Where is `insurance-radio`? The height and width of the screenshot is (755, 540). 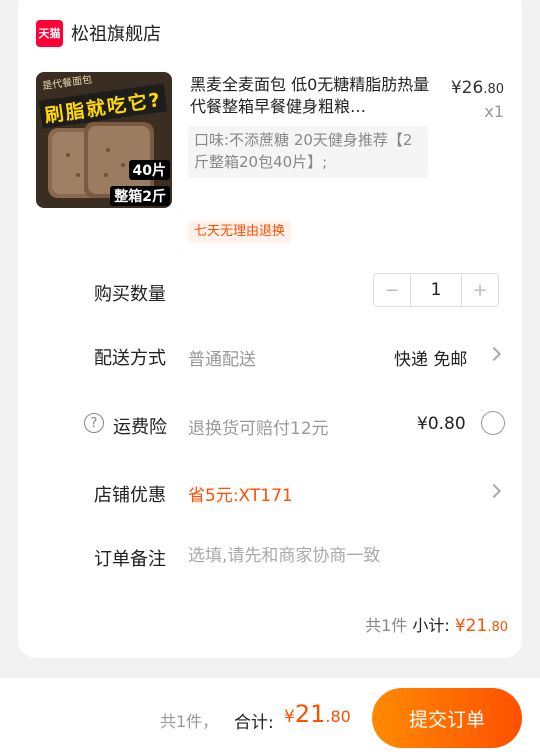 insurance-radio is located at coordinates (493, 423).